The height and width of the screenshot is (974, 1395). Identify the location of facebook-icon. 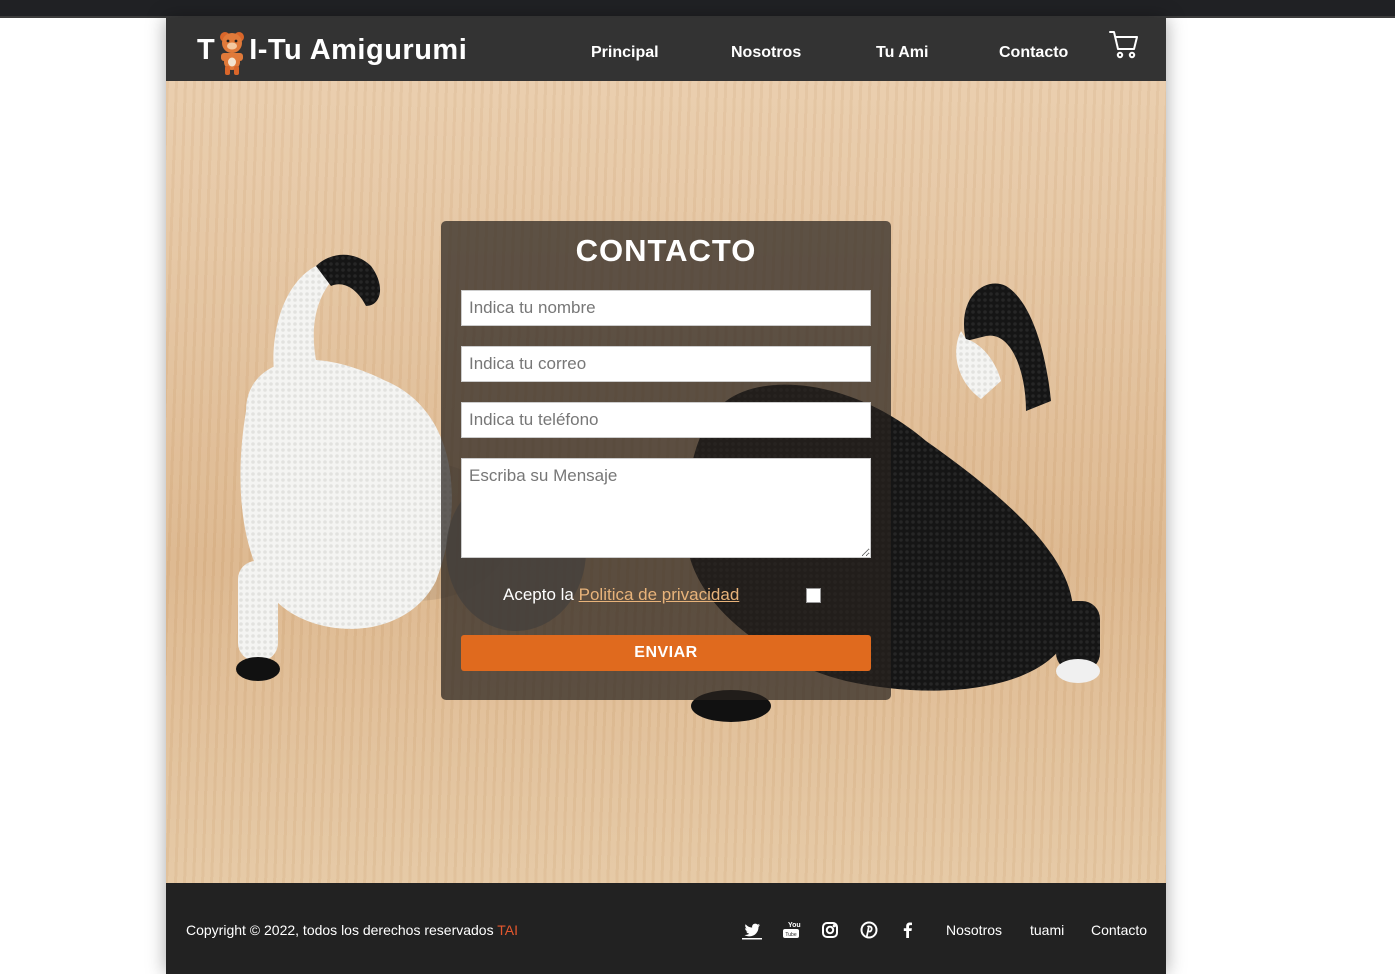
(908, 930).